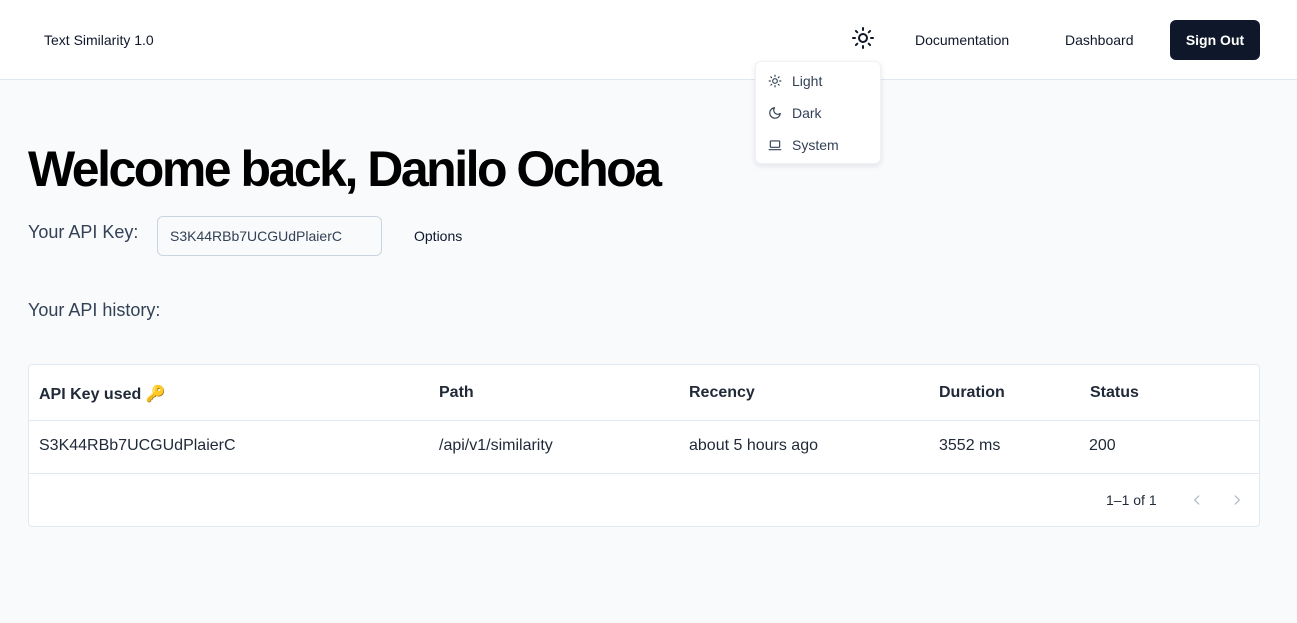 This screenshot has width=1297, height=623. I want to click on theme-menu: Light Dark System, so click(818, 112).